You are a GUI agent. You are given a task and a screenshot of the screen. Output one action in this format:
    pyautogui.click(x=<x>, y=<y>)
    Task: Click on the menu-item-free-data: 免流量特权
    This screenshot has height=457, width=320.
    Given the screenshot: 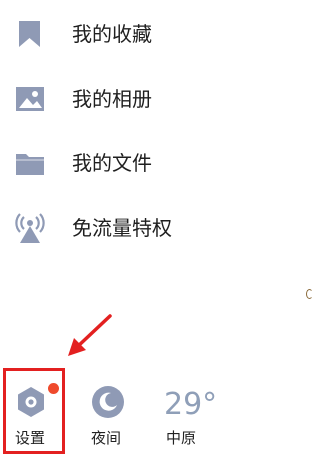 What is the action you would take?
    pyautogui.click(x=150, y=228)
    